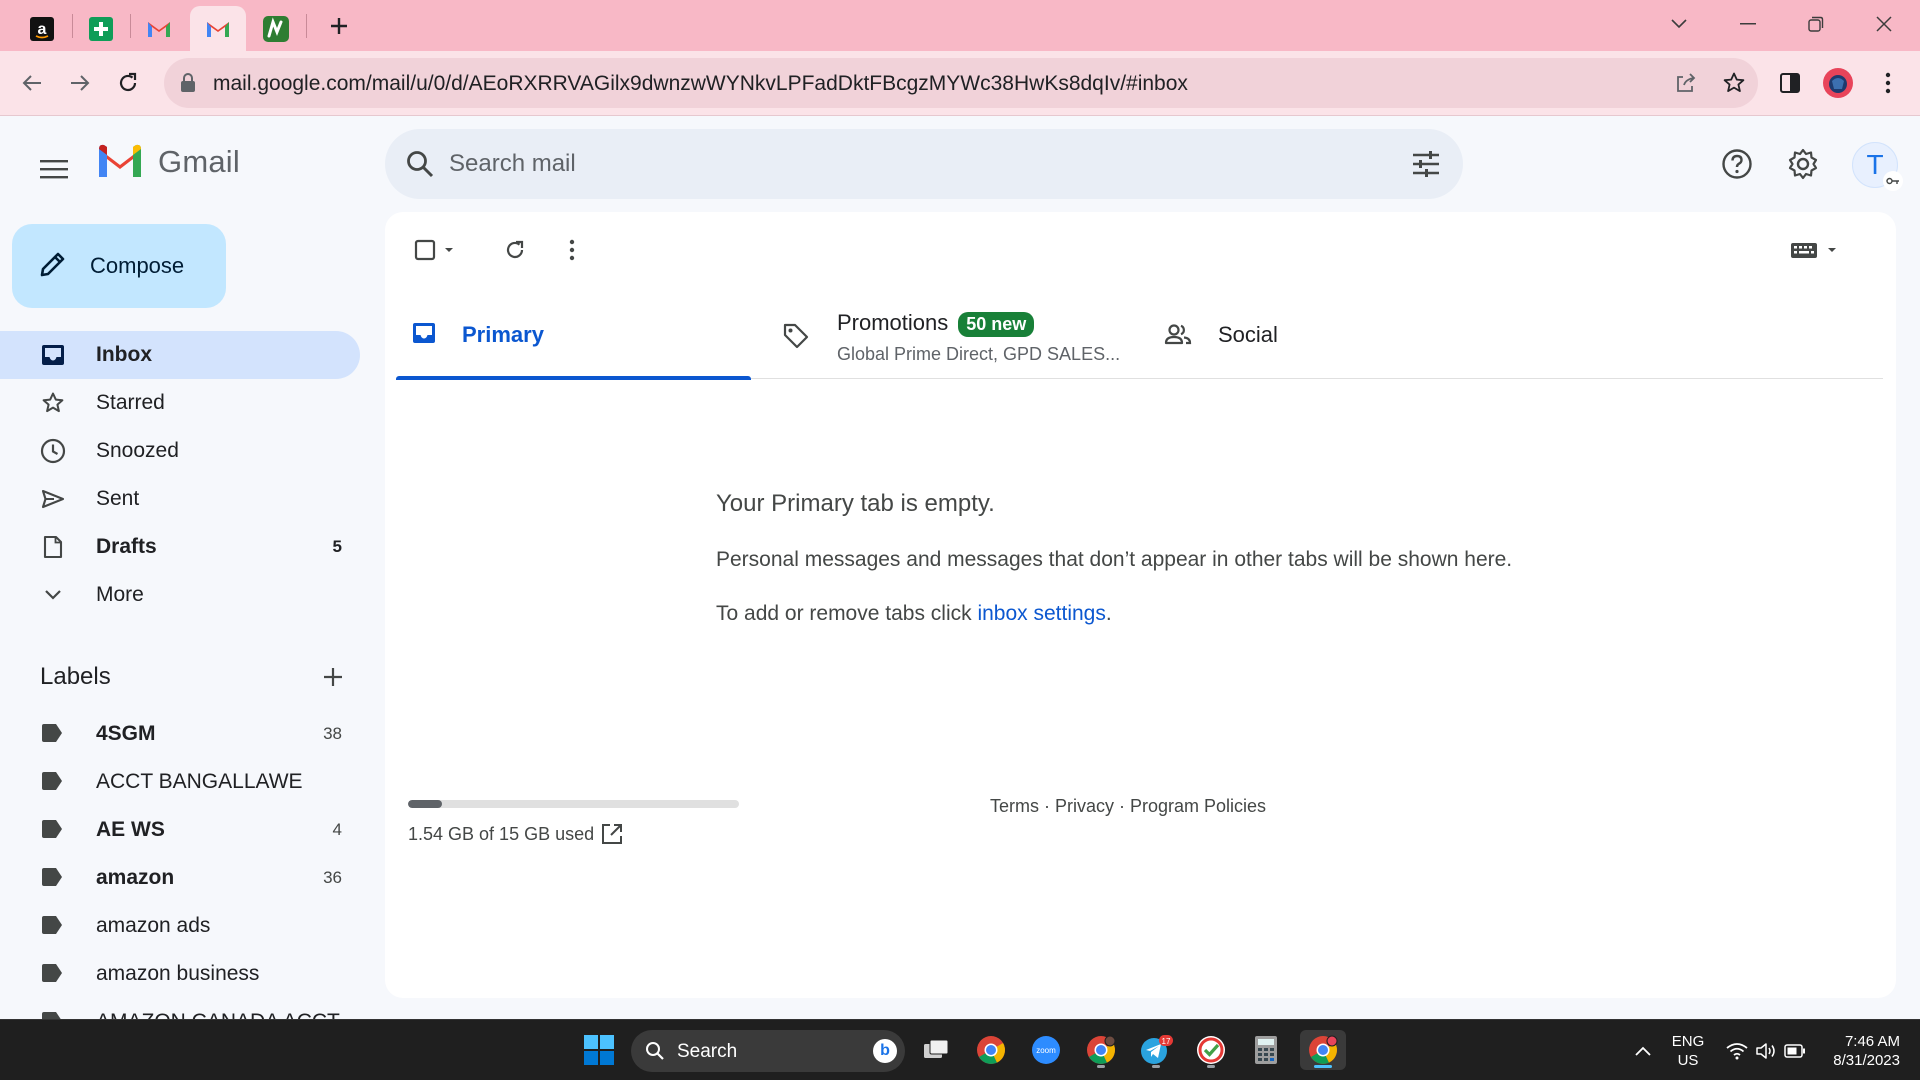  Describe the element at coordinates (936, 1050) in the screenshot. I see `task-view-icon` at that location.